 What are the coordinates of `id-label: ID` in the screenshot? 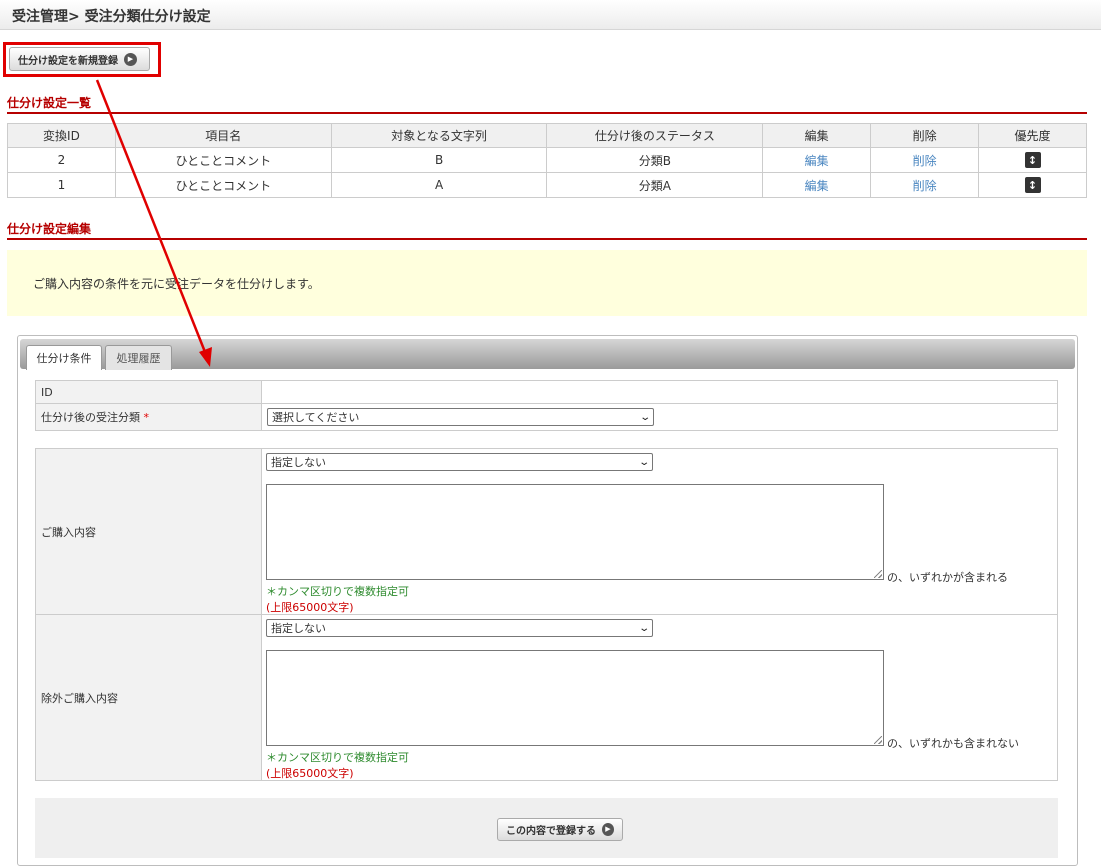 It's located at (148, 392).